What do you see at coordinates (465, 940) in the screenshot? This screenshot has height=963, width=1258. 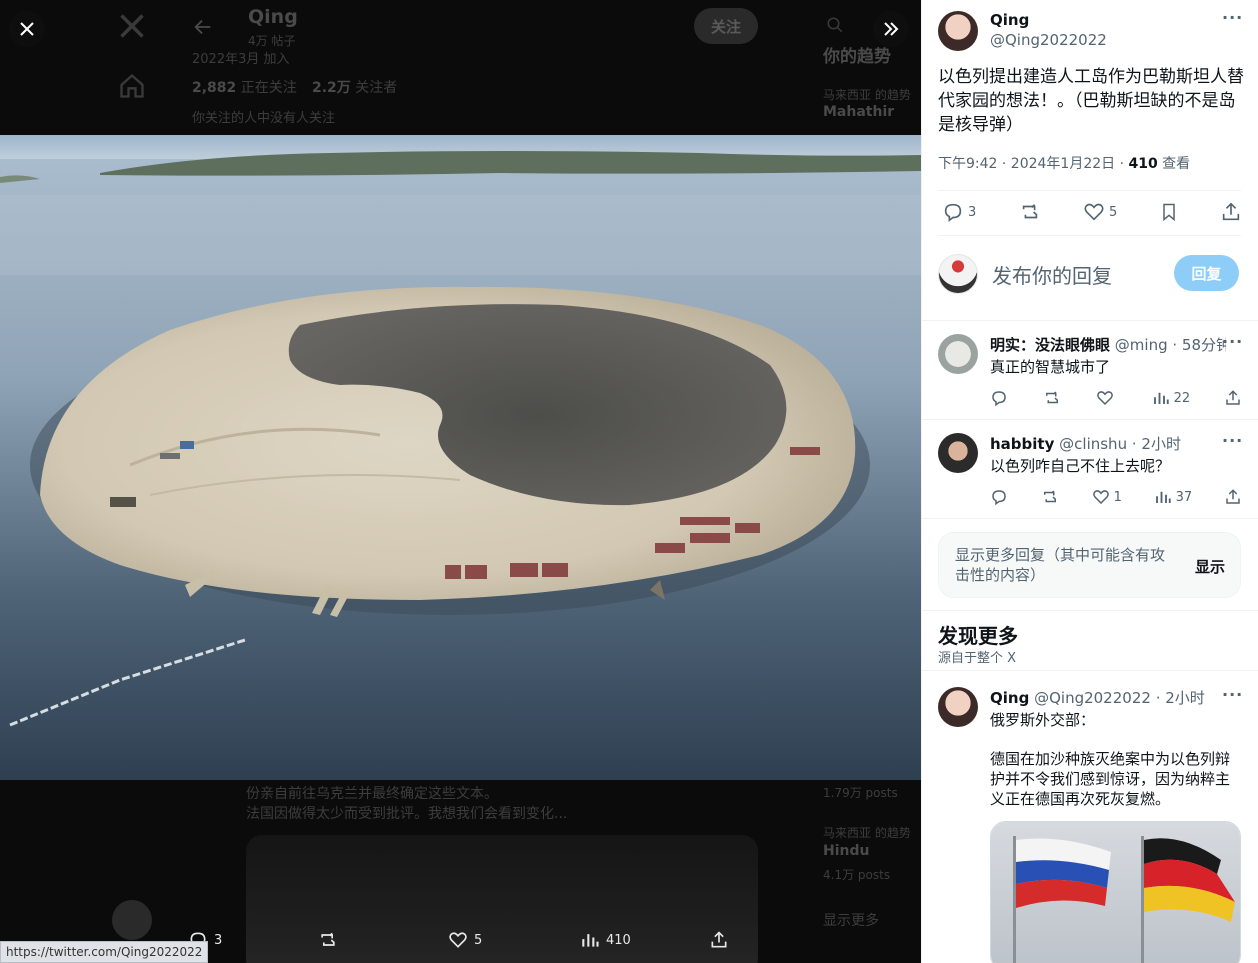 I see `media-like-button: 5` at bounding box center [465, 940].